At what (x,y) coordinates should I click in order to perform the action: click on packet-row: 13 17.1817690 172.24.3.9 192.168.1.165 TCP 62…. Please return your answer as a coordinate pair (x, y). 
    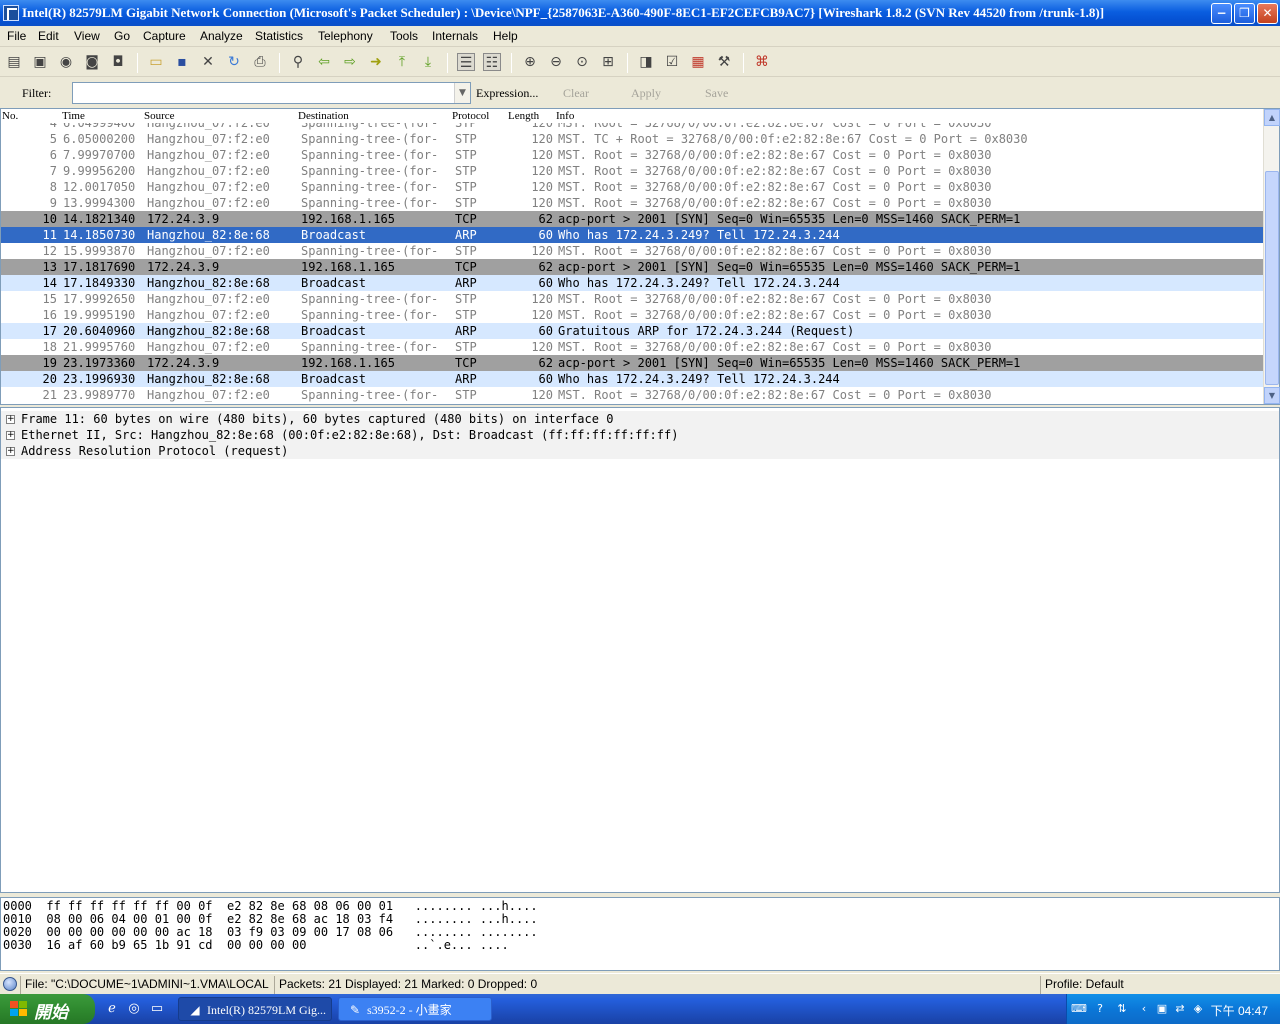
    Looking at the image, I should click on (632, 267).